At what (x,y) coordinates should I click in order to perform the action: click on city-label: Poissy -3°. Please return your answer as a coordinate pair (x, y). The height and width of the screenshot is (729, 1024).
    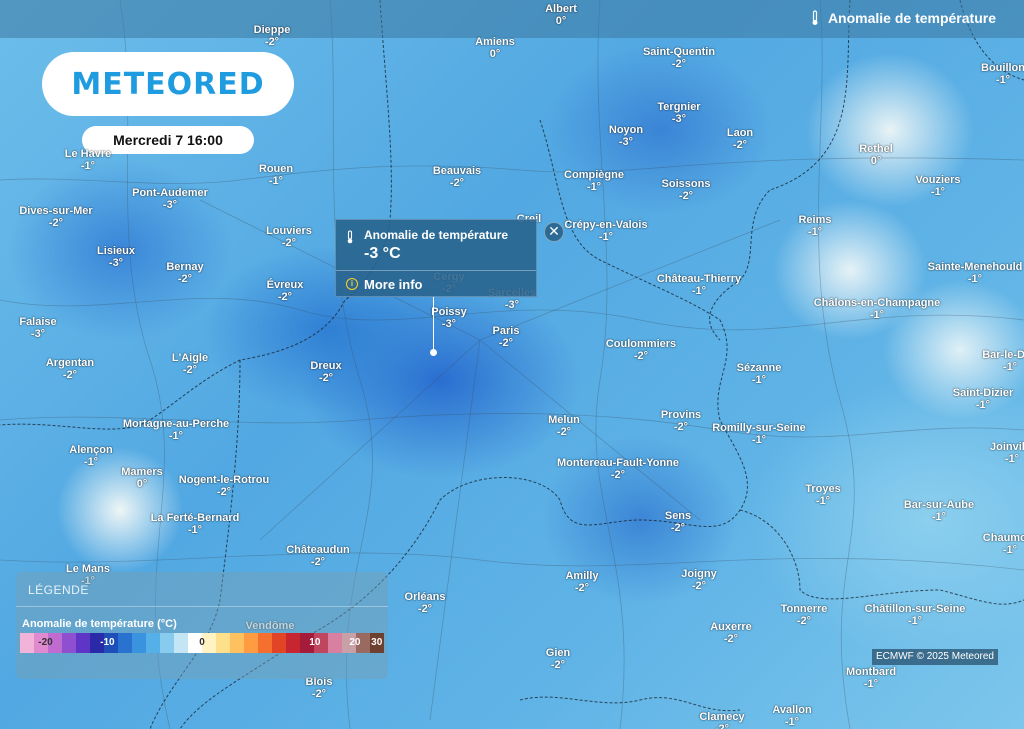
    Looking at the image, I should click on (448, 318).